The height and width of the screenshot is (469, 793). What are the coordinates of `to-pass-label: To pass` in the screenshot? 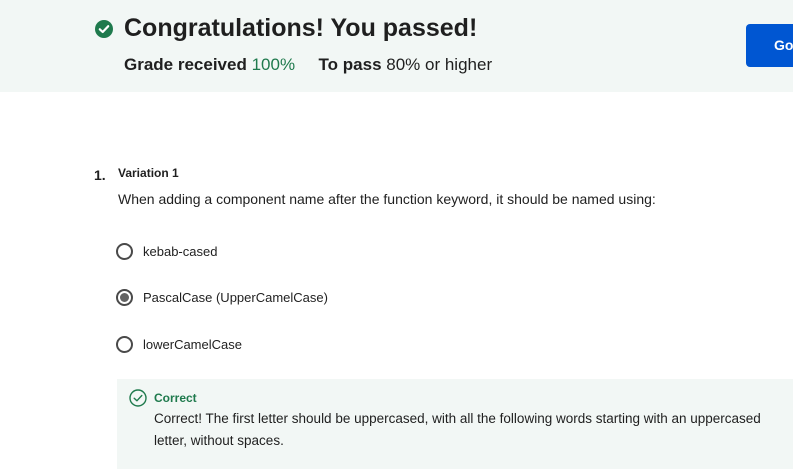 It's located at (350, 64).